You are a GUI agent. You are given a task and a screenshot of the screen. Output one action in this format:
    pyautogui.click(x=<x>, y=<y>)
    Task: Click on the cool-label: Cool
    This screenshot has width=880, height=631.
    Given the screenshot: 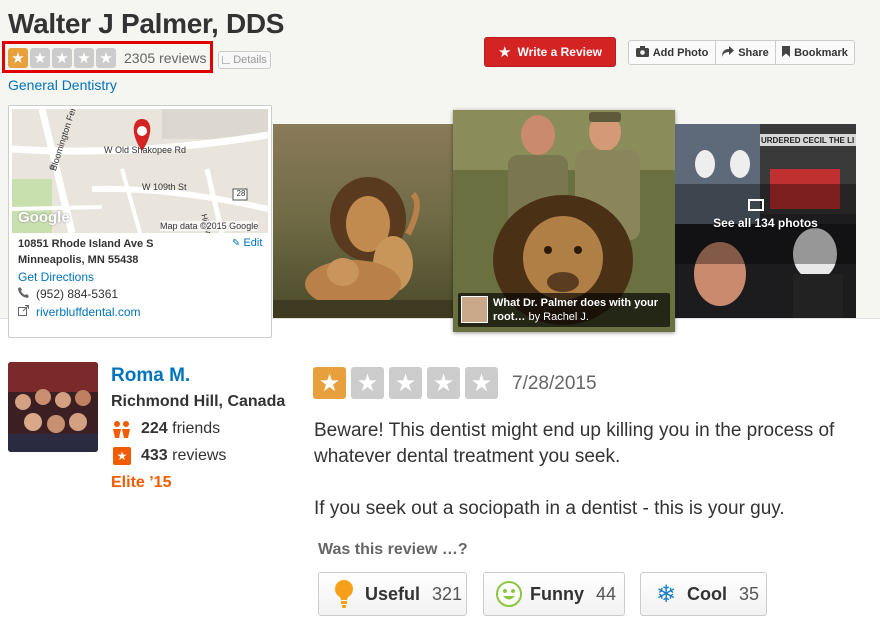 What is the action you would take?
    pyautogui.click(x=707, y=593)
    